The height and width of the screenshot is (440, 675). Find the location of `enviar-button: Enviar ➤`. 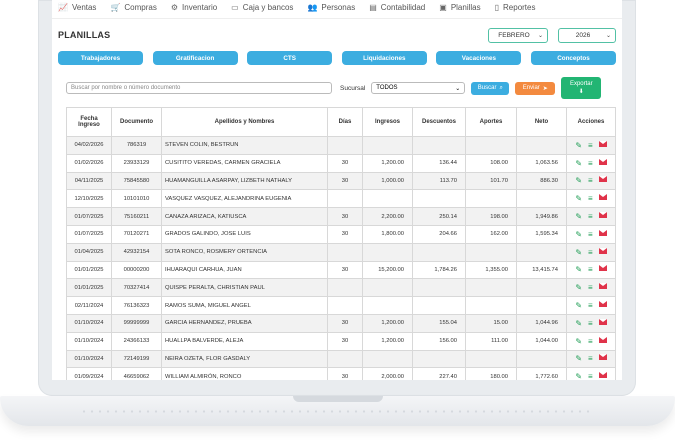

enviar-button: Enviar ➤ is located at coordinates (535, 88).